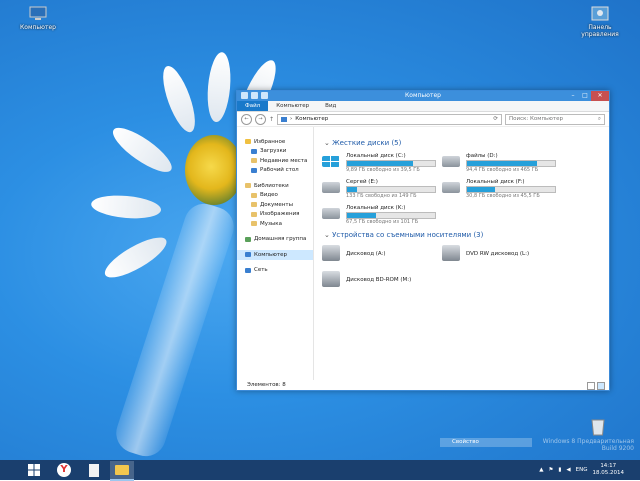 This screenshot has height=481, width=640. I want to click on yandex-browser-button: Y, so click(64, 470).